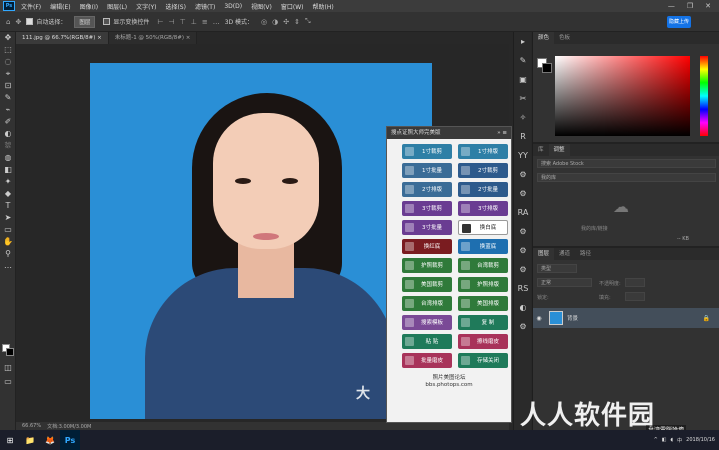  What do you see at coordinates (564, 38) in the screenshot?
I see `tab-swatches: 色板` at bounding box center [564, 38].